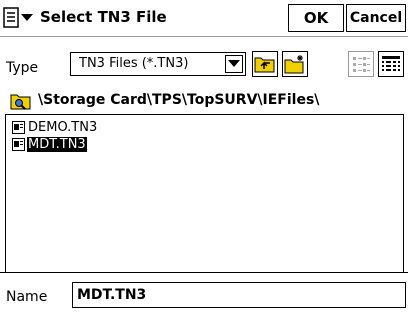 This screenshot has height=313, width=408. I want to click on new-folder-button, so click(295, 64).